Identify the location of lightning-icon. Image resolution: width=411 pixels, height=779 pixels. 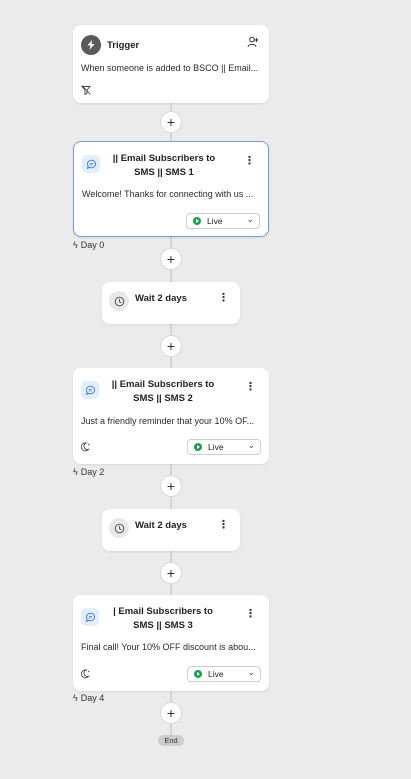
(91, 45).